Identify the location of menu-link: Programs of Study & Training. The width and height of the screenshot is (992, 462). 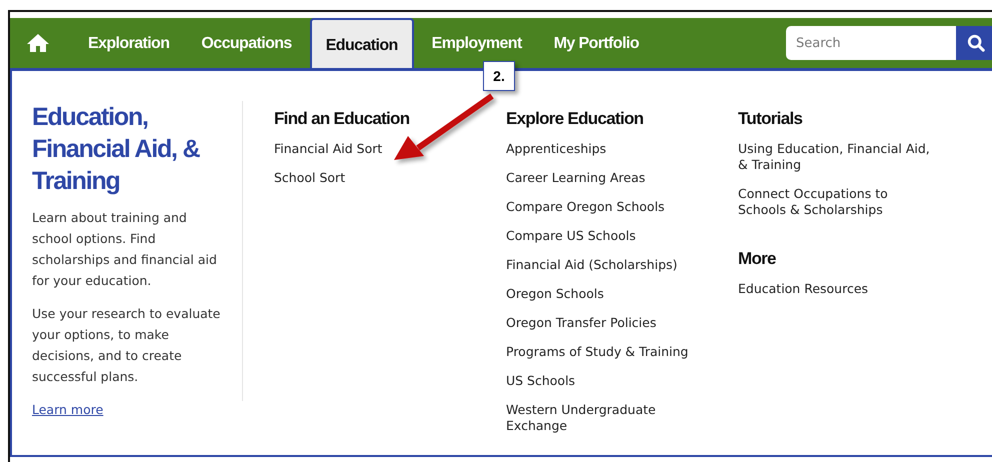
(597, 352).